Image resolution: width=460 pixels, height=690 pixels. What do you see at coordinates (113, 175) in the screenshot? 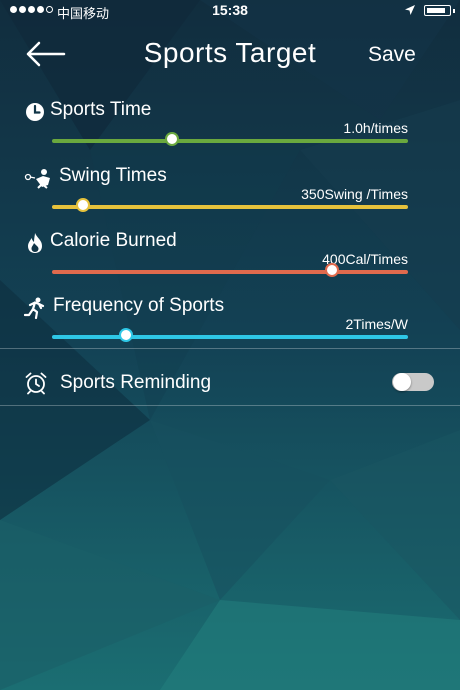
I see `target-label: Swing Times` at bounding box center [113, 175].